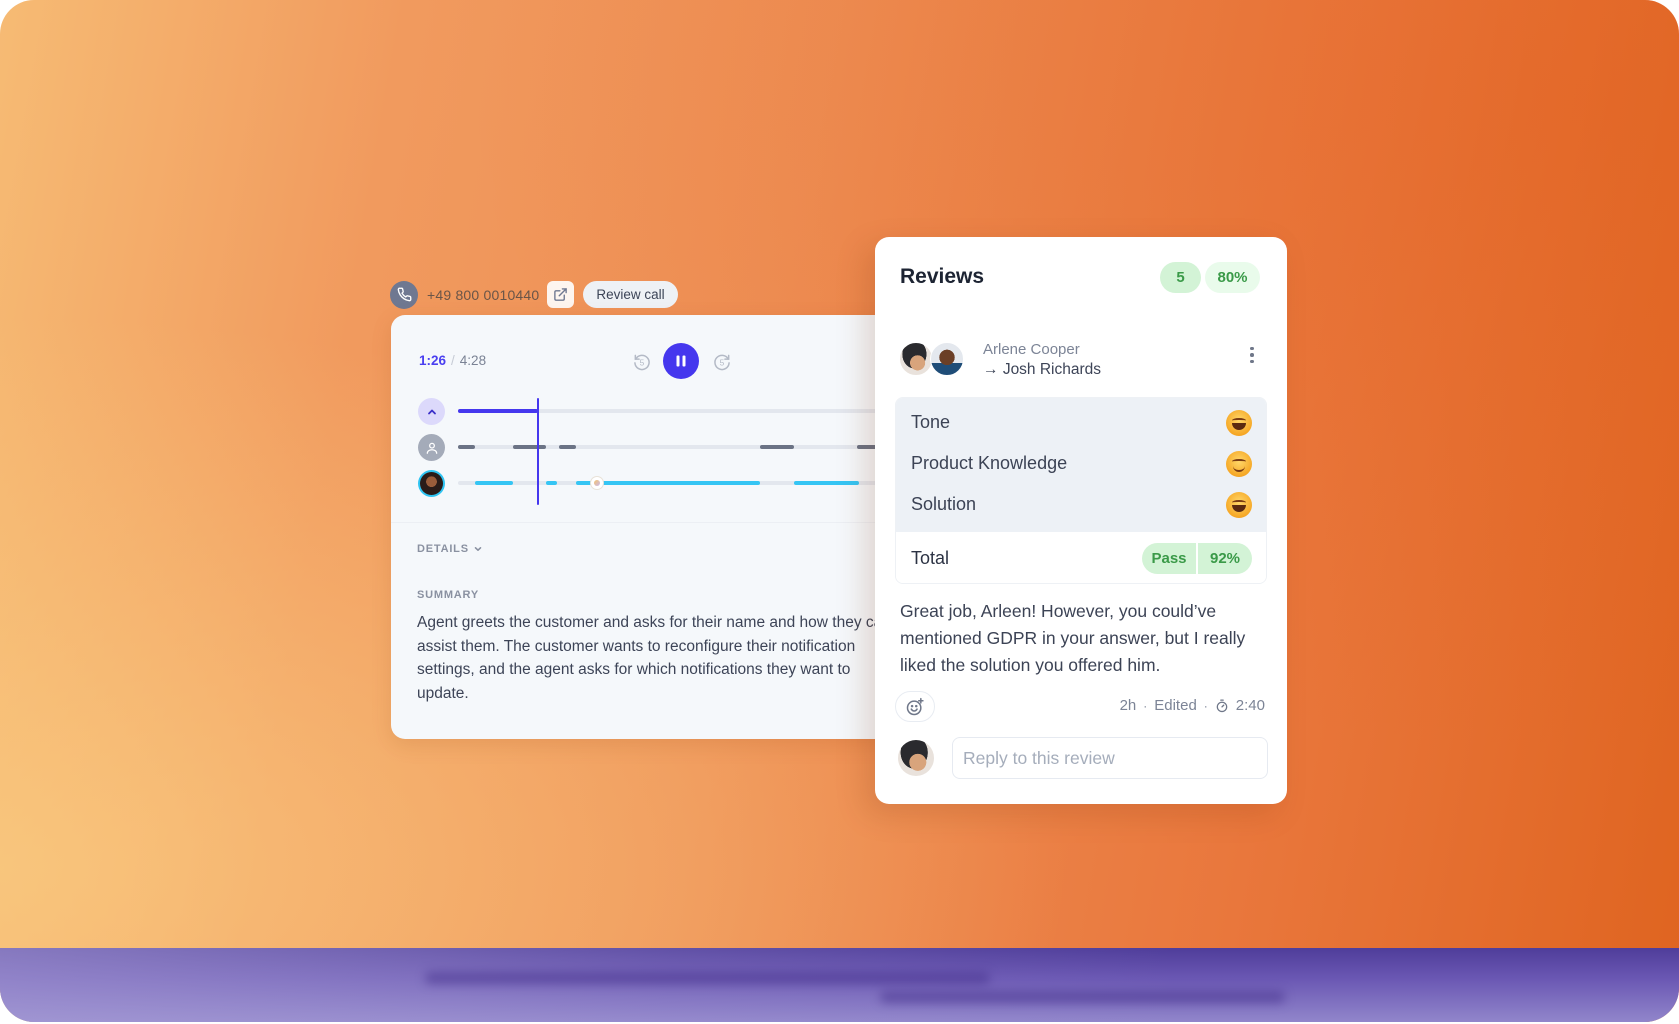 The width and height of the screenshot is (1679, 1024). I want to click on rewind-5s-icon: 5, so click(642, 362).